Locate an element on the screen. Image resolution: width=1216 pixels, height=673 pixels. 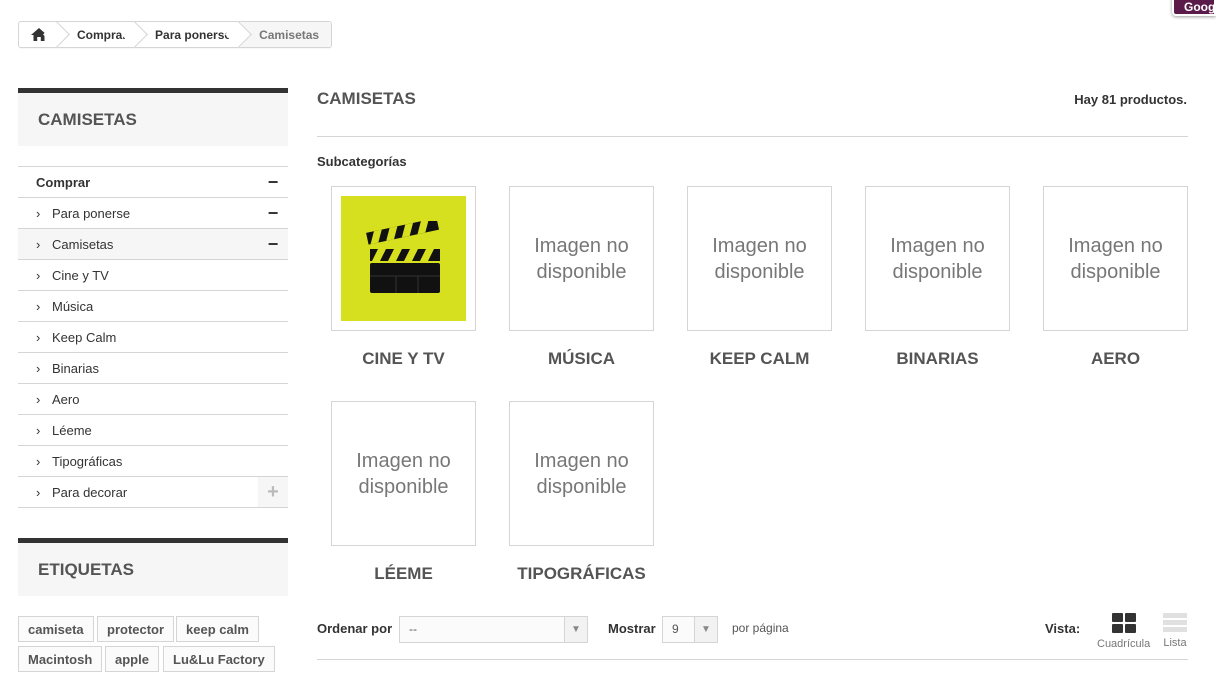
tag-link: apple is located at coordinates (132, 659).